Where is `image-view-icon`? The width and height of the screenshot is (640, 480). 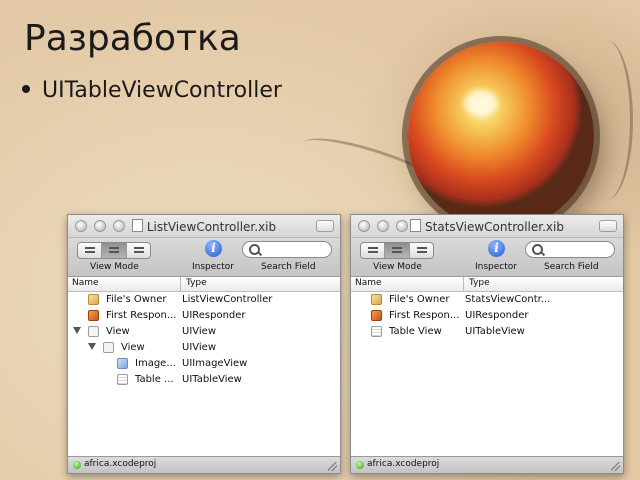
image-view-icon is located at coordinates (122, 363).